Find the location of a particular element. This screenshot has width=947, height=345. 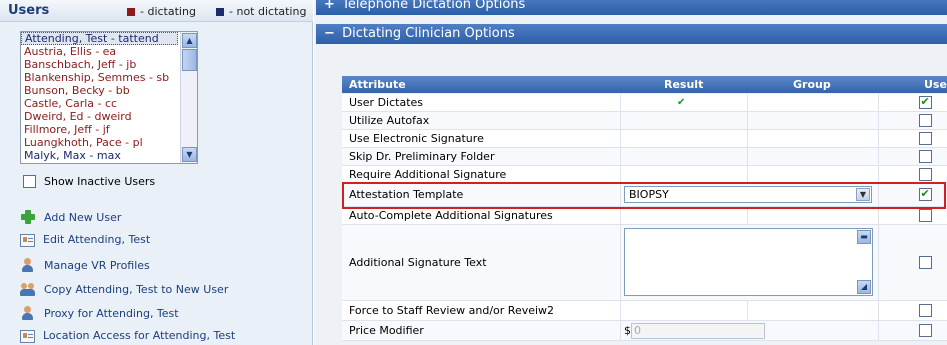

collapse-icon: − is located at coordinates (331, 34).